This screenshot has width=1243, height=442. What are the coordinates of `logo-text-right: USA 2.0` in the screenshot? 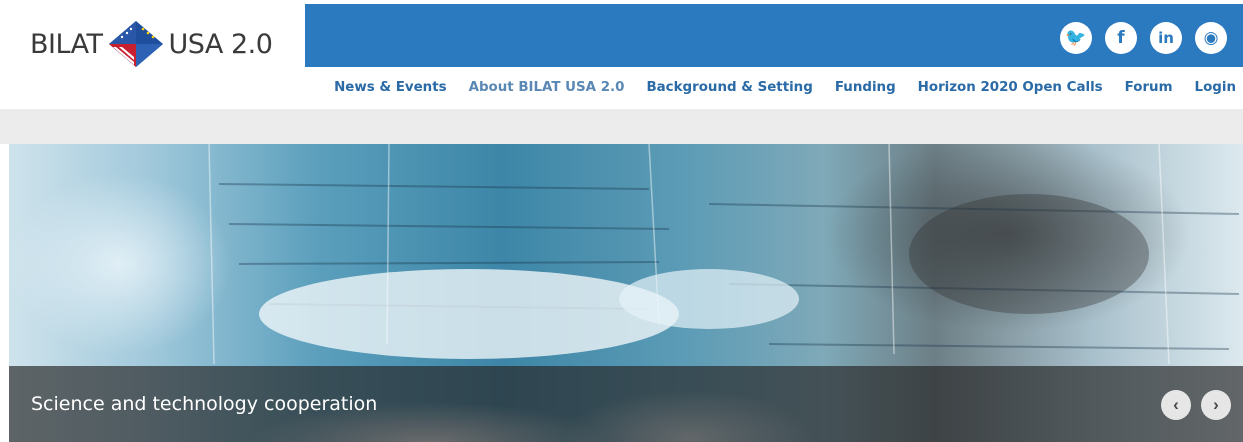 It's located at (220, 44).